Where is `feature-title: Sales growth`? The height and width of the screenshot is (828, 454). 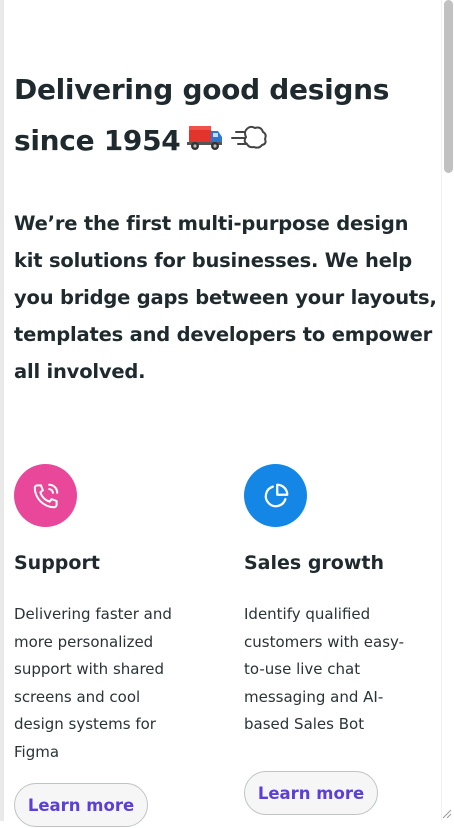
feature-title: Sales growth is located at coordinates (314, 563).